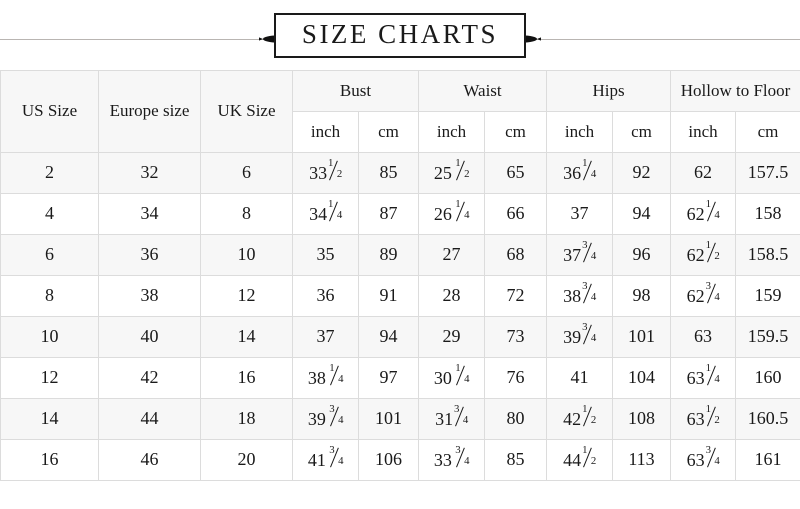  What do you see at coordinates (149, 255) in the screenshot?
I see `cell-europe-size: 36` at bounding box center [149, 255].